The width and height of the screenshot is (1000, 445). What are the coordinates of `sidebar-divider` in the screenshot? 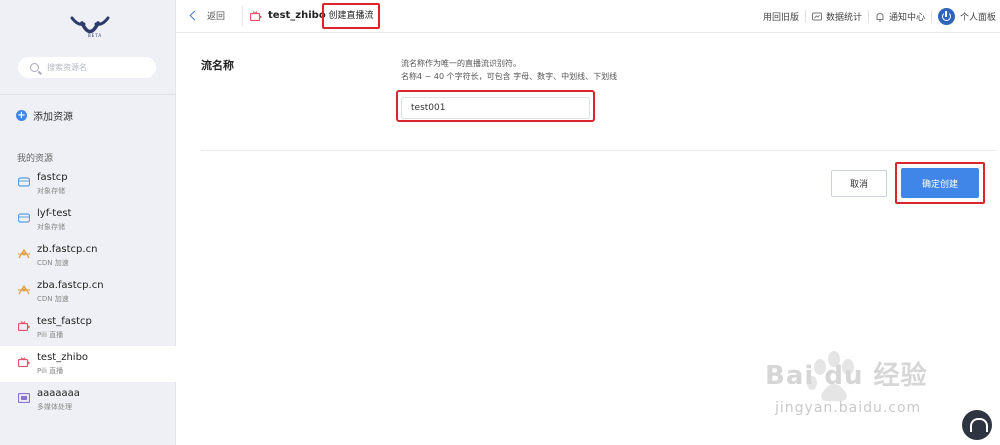 It's located at (88, 94).